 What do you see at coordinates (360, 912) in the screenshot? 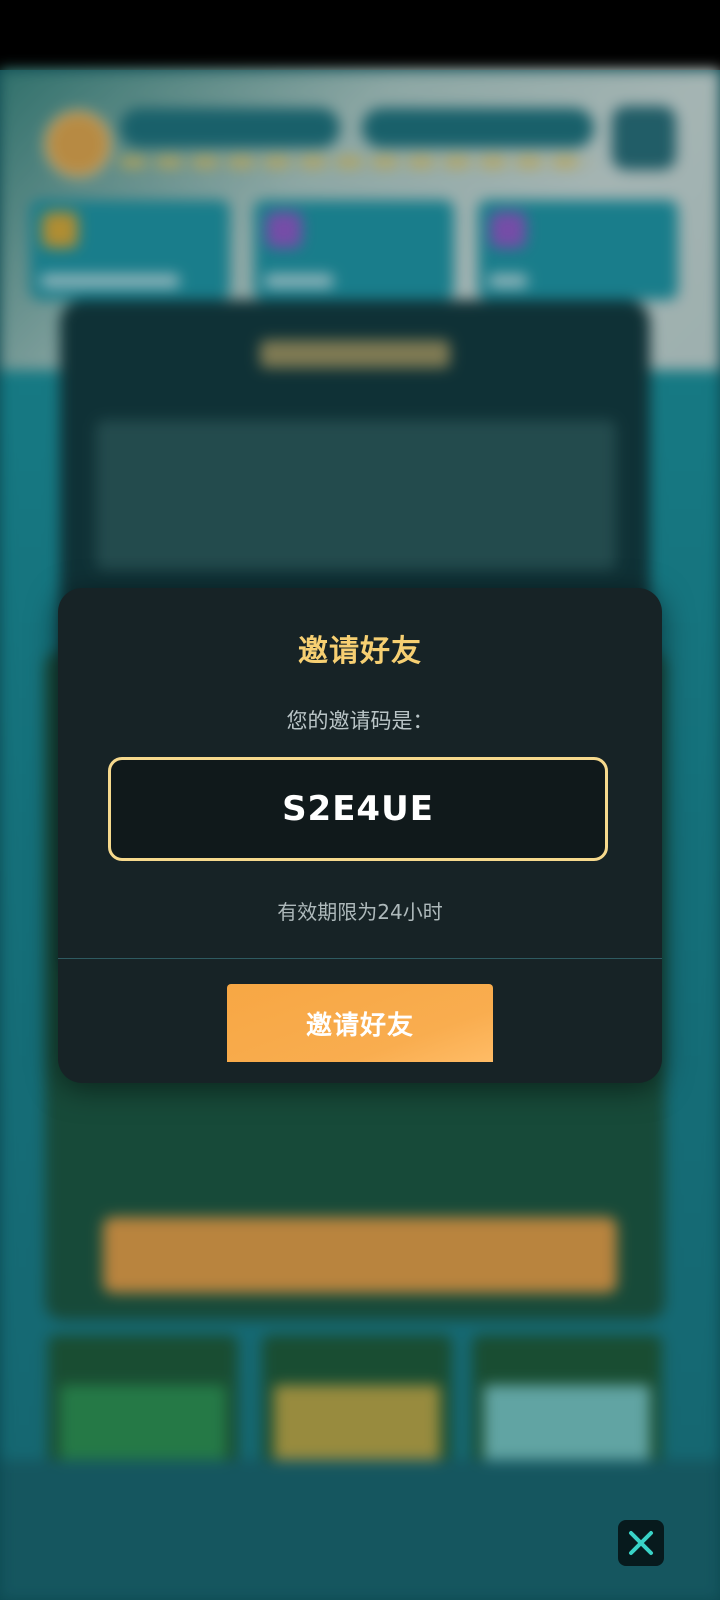
I see `validity-text: 有效期限为24小时` at bounding box center [360, 912].